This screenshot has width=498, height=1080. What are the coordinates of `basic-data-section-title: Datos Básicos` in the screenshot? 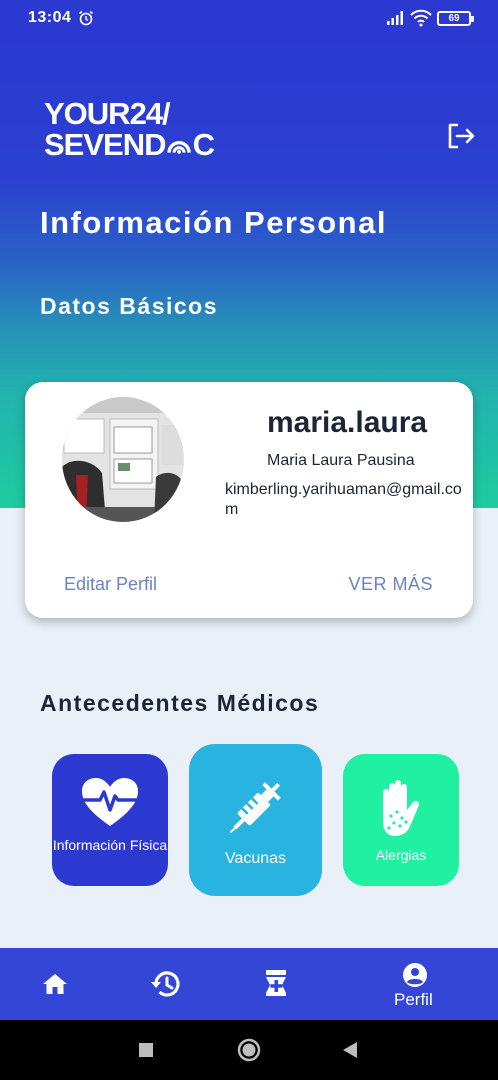 It's located at (129, 306).